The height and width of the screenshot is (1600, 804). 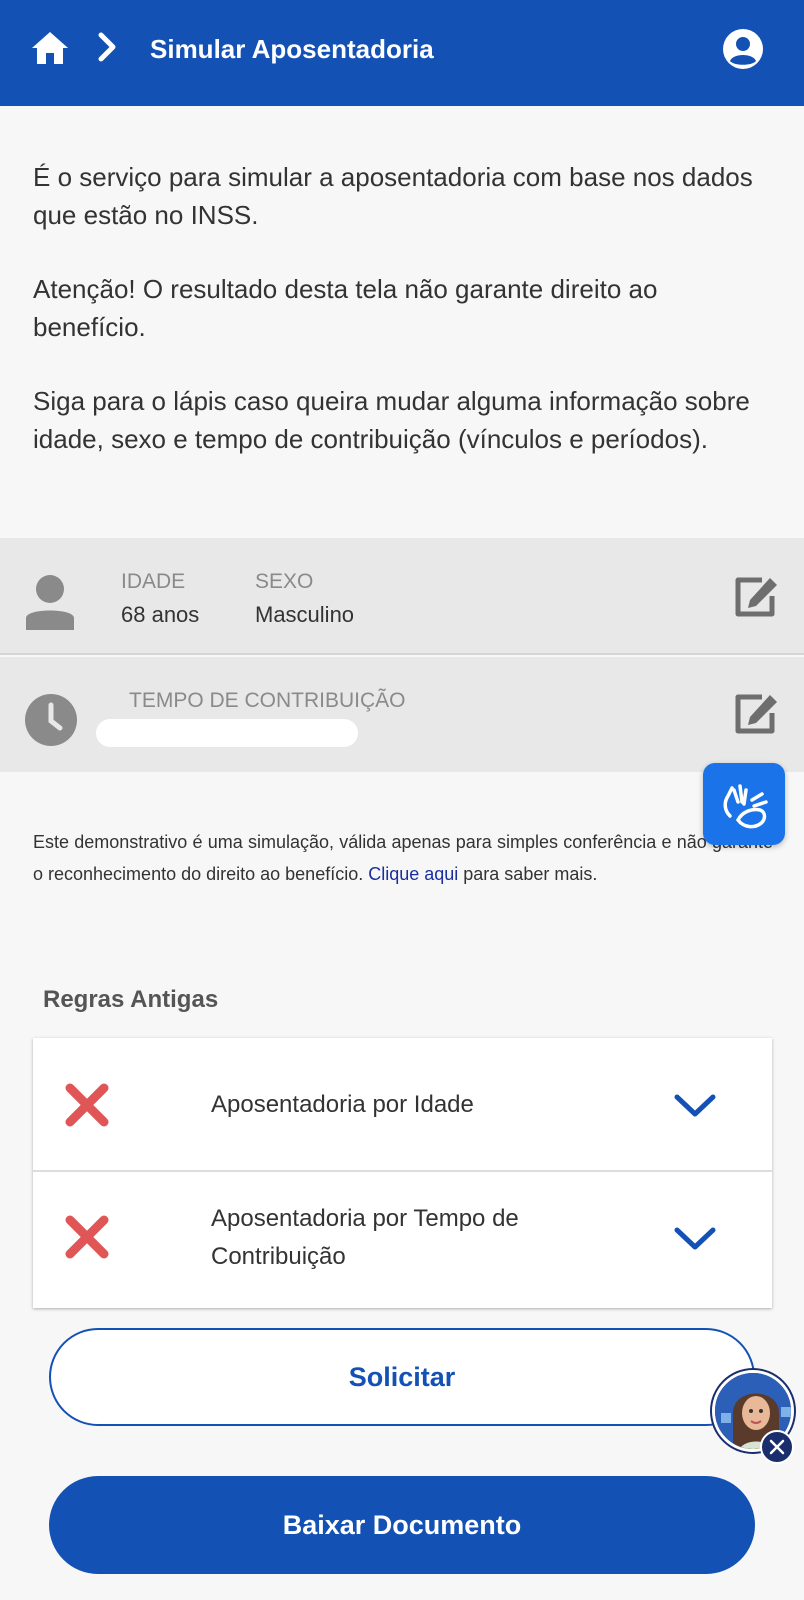 What do you see at coordinates (292, 49) in the screenshot?
I see `page-title: Simular Aposentadoria` at bounding box center [292, 49].